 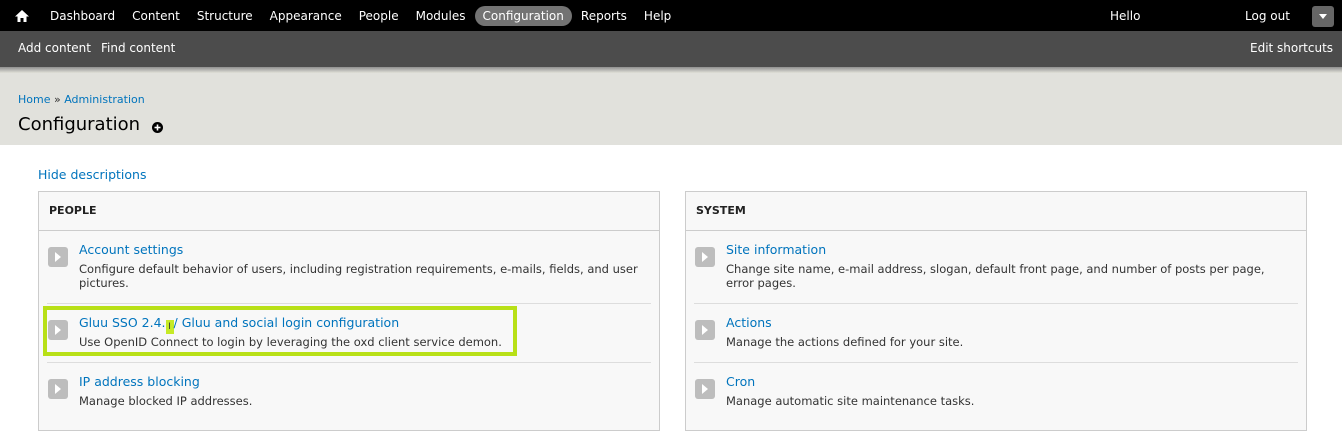 I want to click on account-settings-link: Account settings, so click(x=131, y=249).